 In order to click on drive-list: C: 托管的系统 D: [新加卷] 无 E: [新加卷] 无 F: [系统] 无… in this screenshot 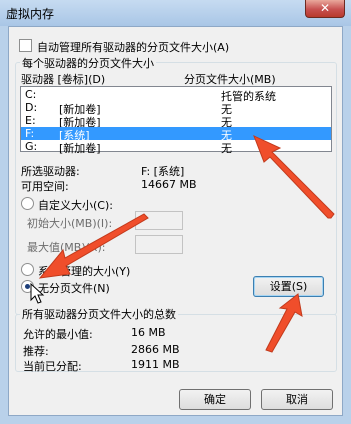, I will do `click(176, 120)`.